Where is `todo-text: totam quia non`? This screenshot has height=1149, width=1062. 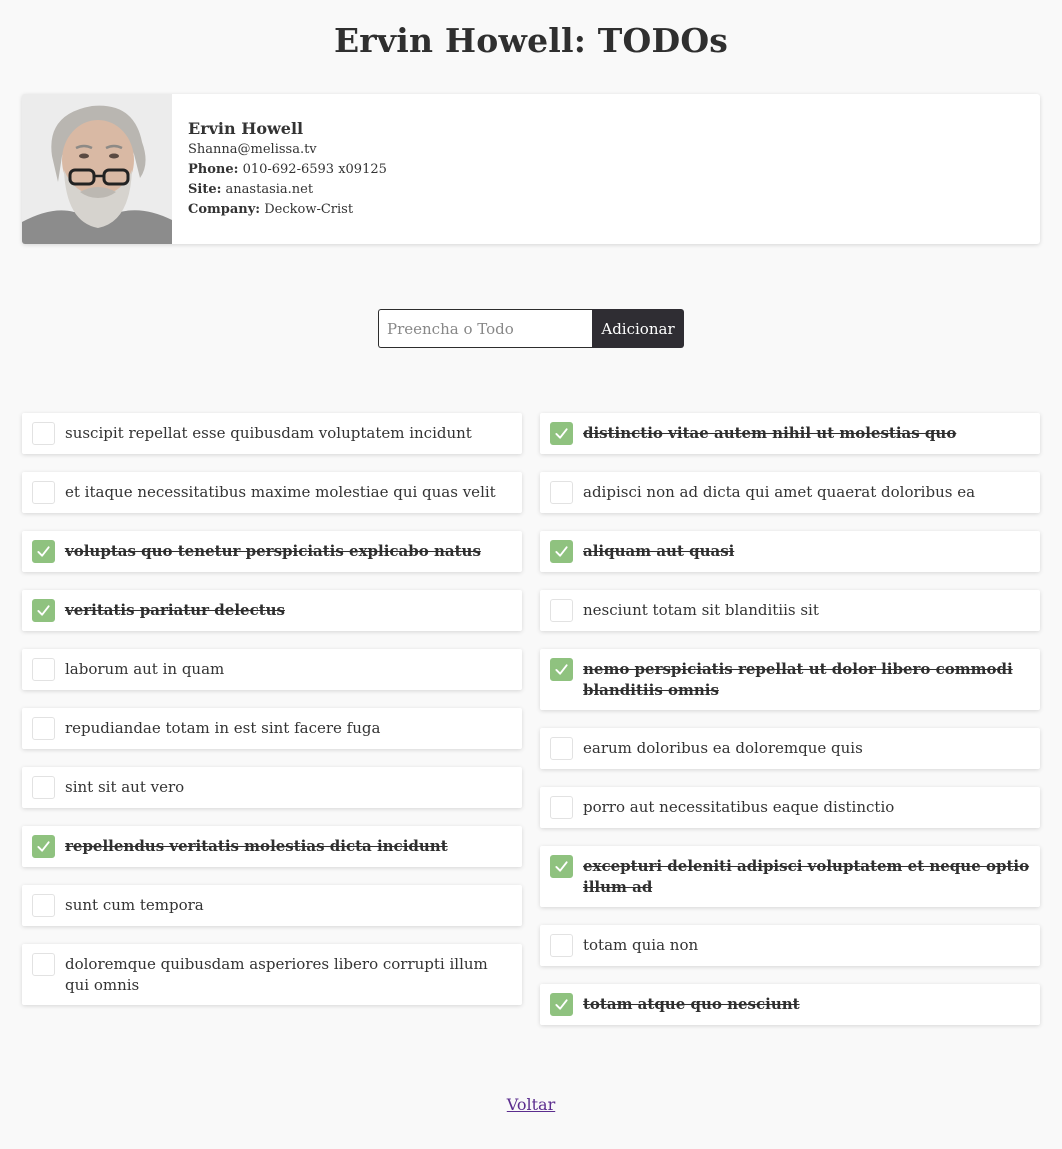 todo-text: totam quia non is located at coordinates (641, 945).